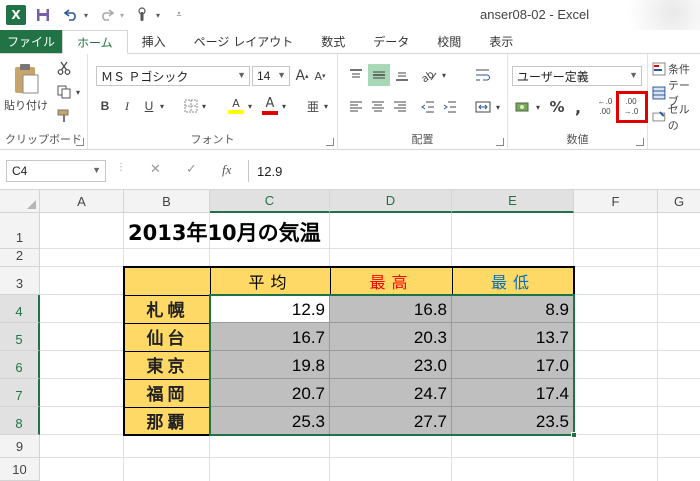 This screenshot has width=700, height=481. I want to click on font-color-icon: A, so click(270, 106).